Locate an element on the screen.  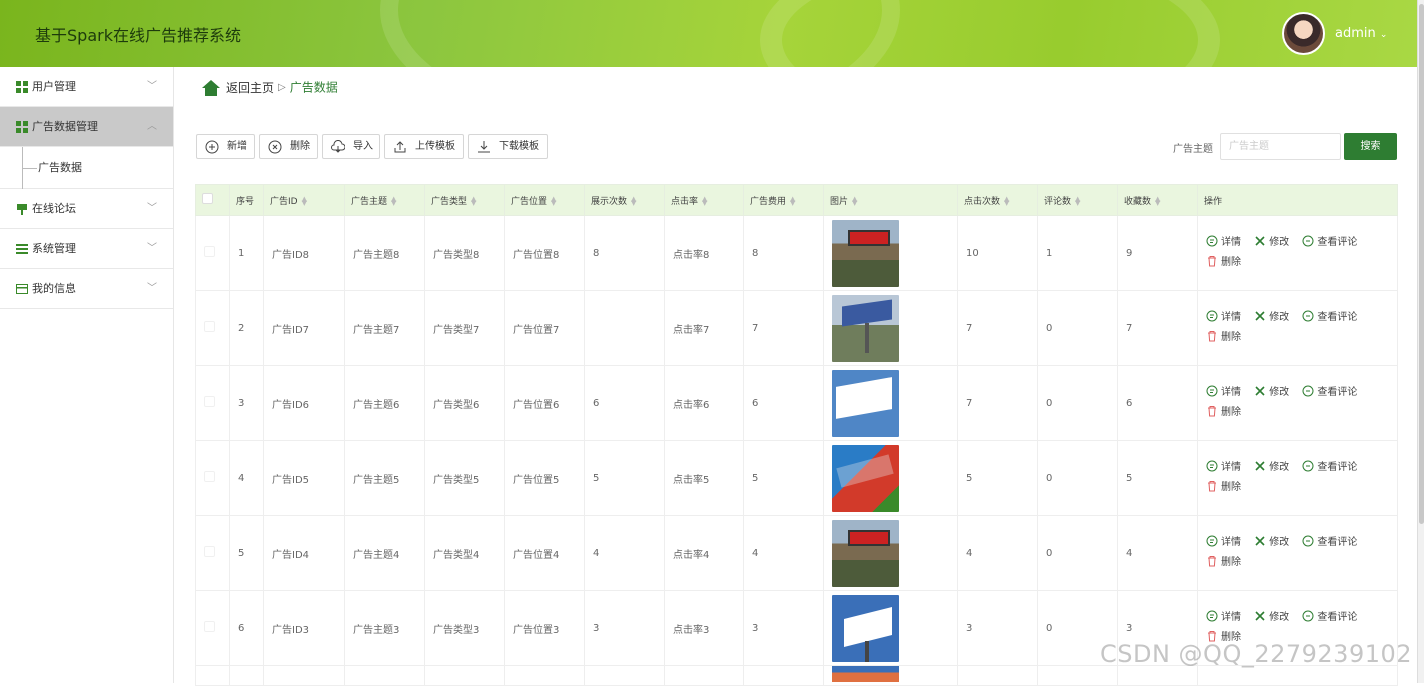
sidebar-item-ad-data: 广告数据管理 ︿ is located at coordinates (86, 127).